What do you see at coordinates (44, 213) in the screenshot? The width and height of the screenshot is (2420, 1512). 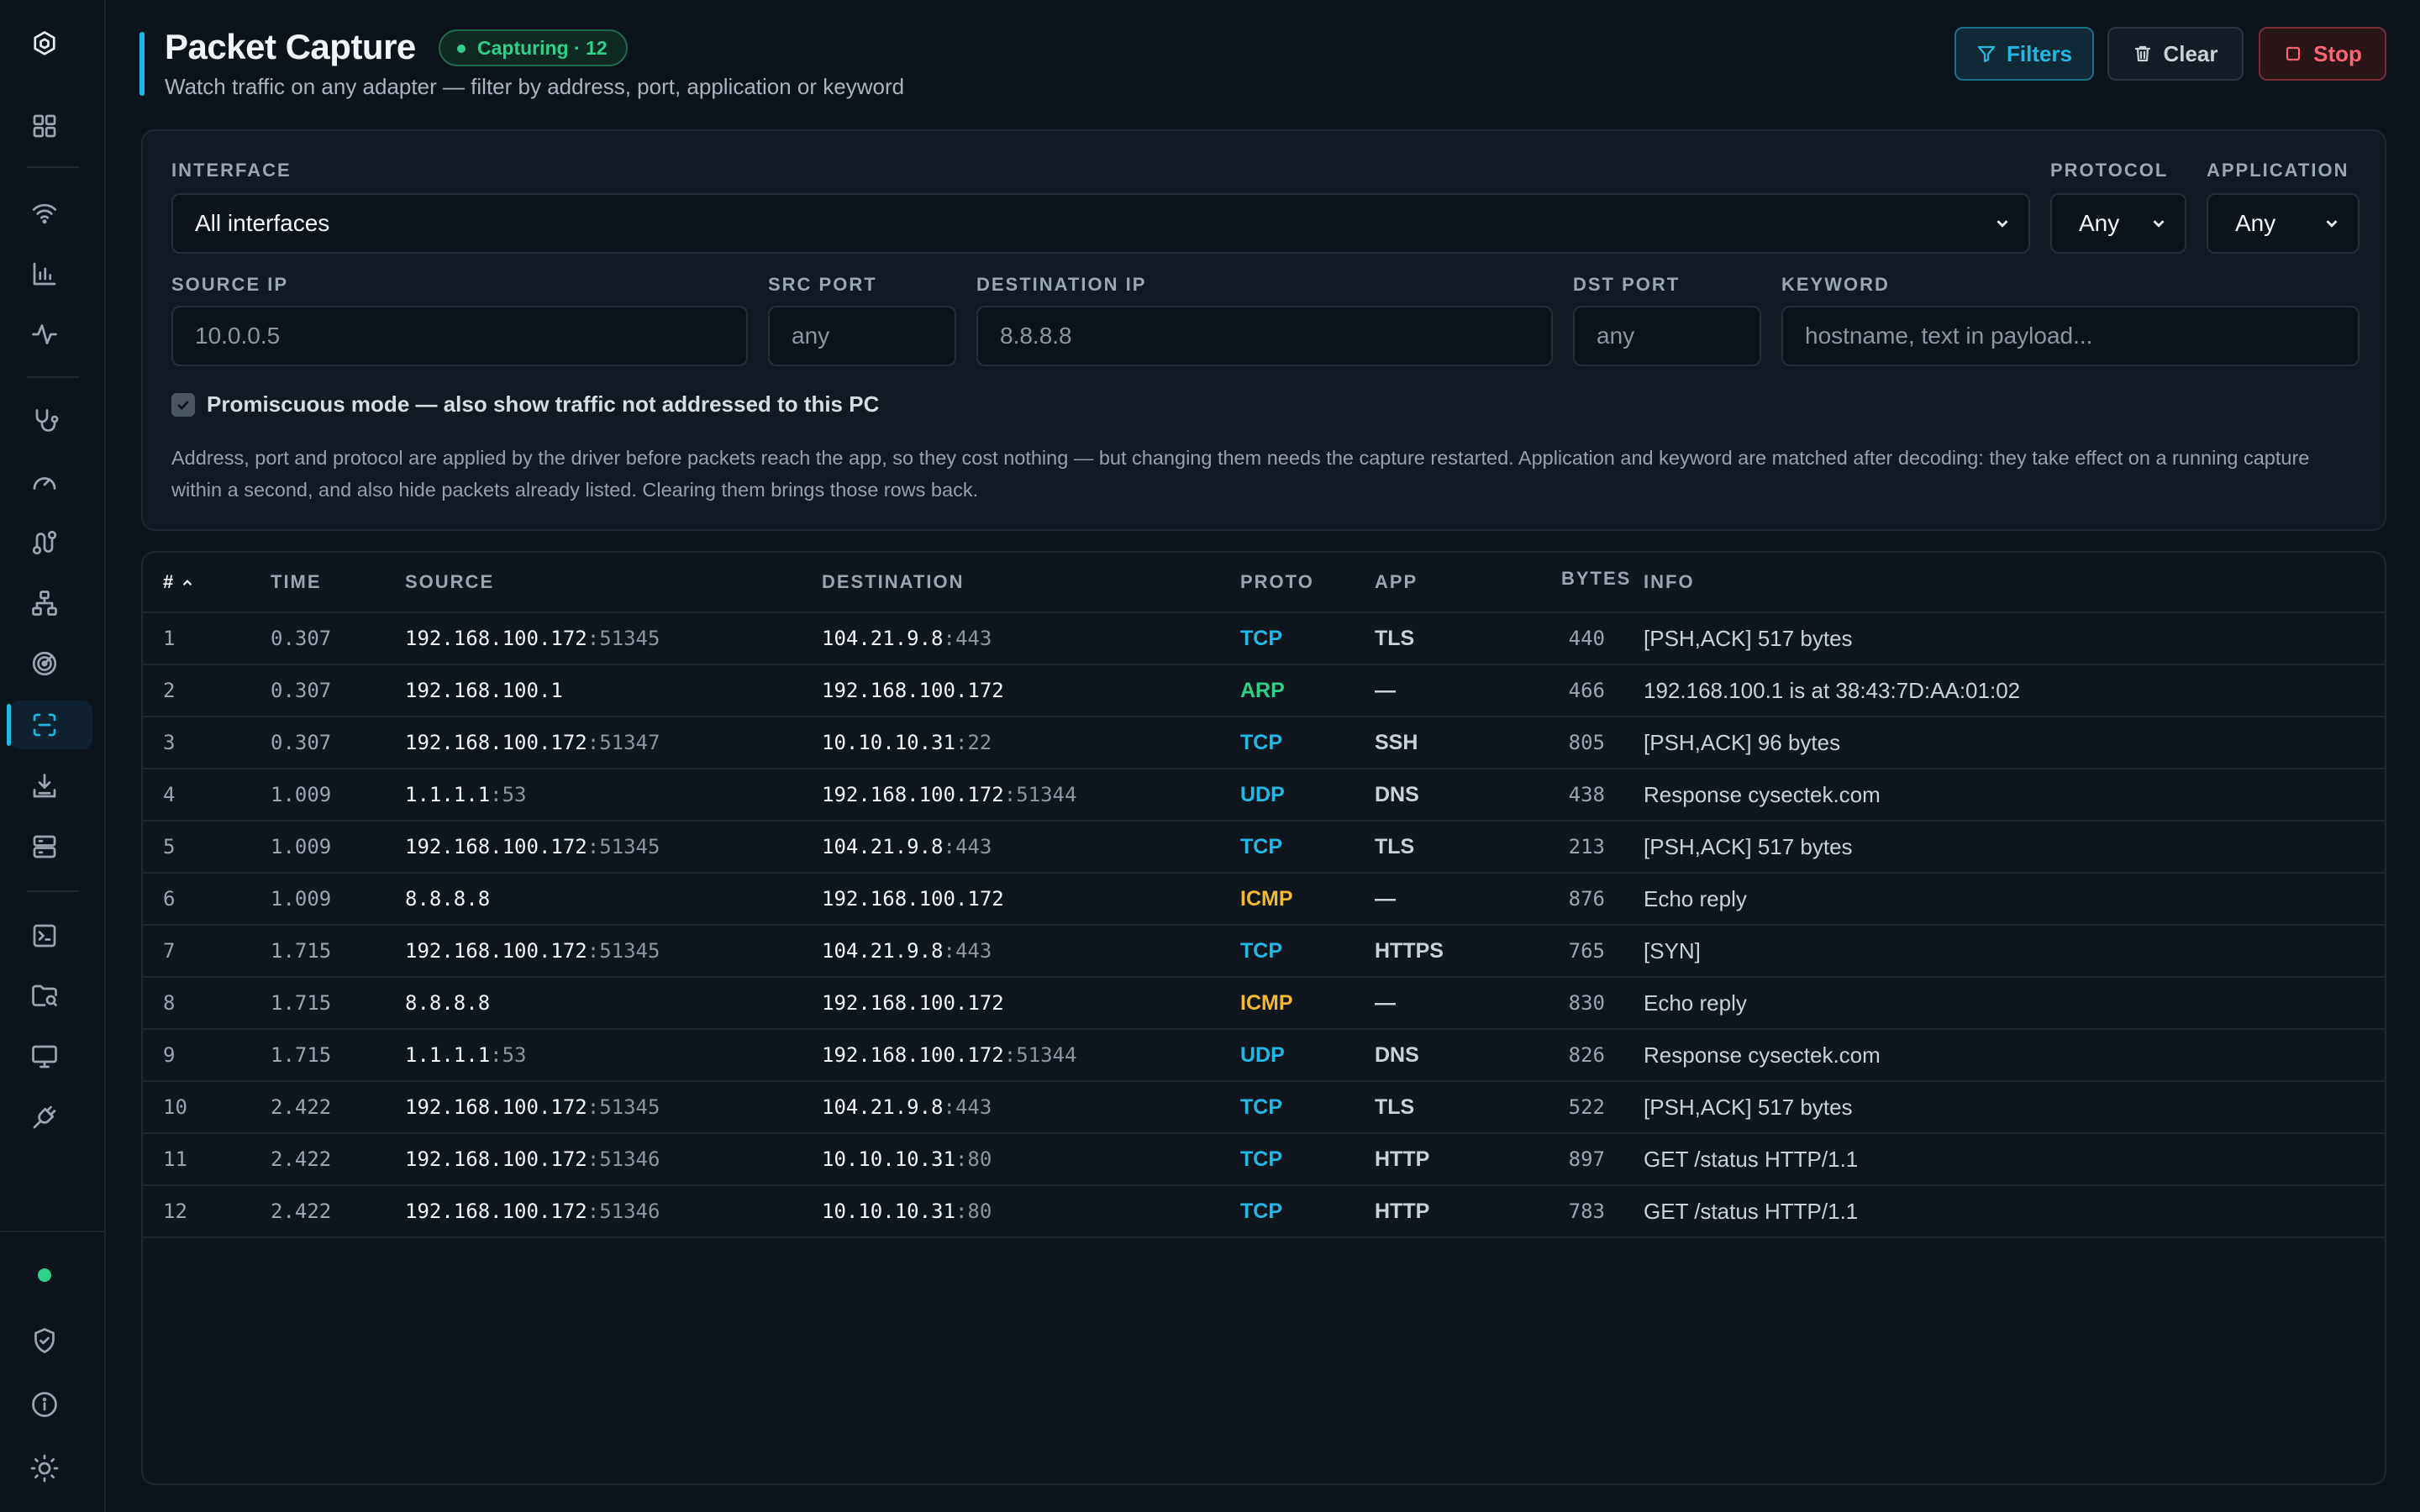 I see `wifi-icon` at bounding box center [44, 213].